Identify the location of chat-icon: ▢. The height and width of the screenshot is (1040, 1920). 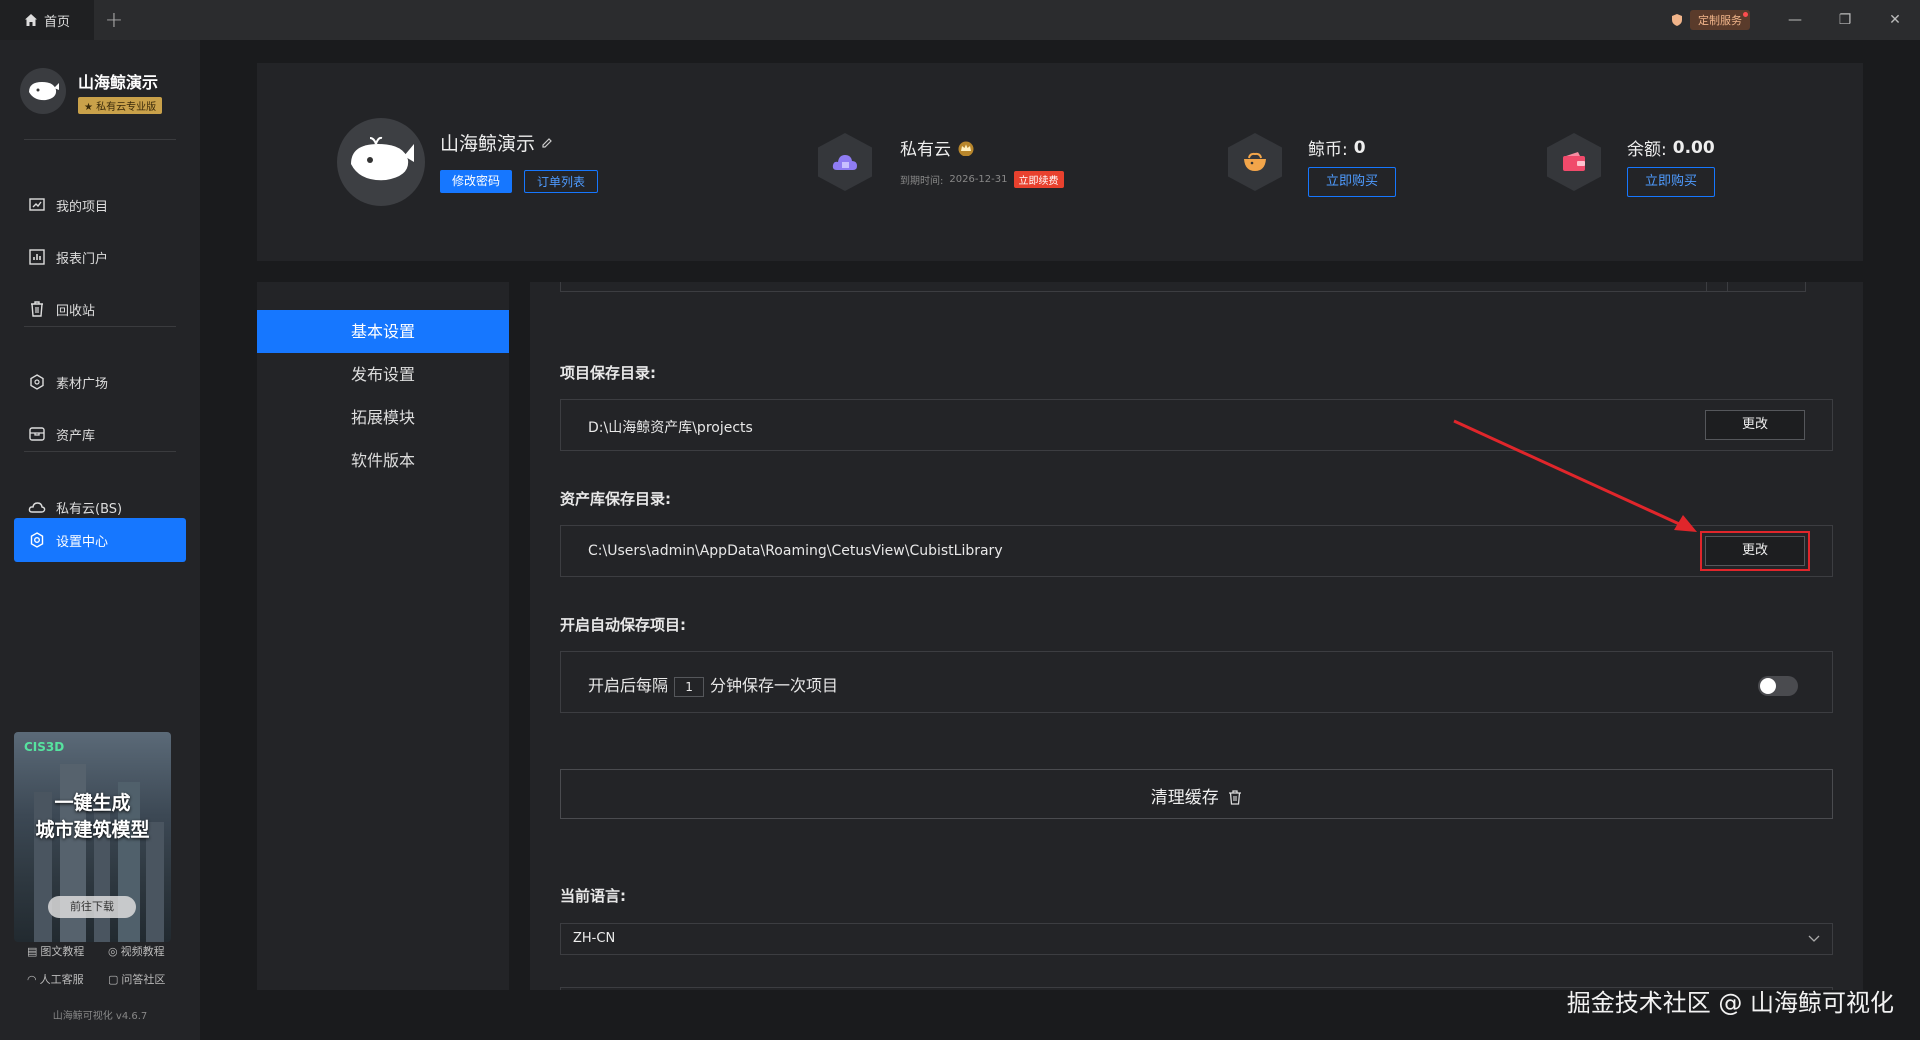
(113, 979).